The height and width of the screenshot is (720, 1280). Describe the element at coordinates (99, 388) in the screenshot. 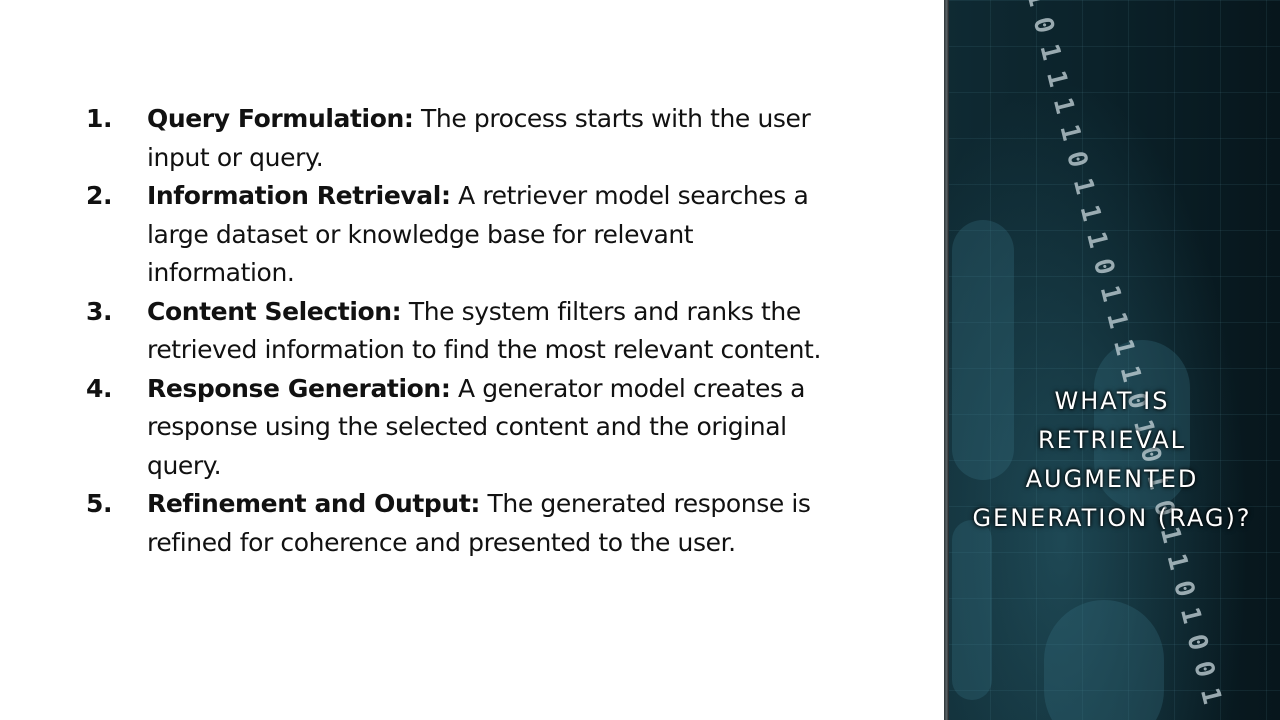

I see `step-number: 4.` at that location.